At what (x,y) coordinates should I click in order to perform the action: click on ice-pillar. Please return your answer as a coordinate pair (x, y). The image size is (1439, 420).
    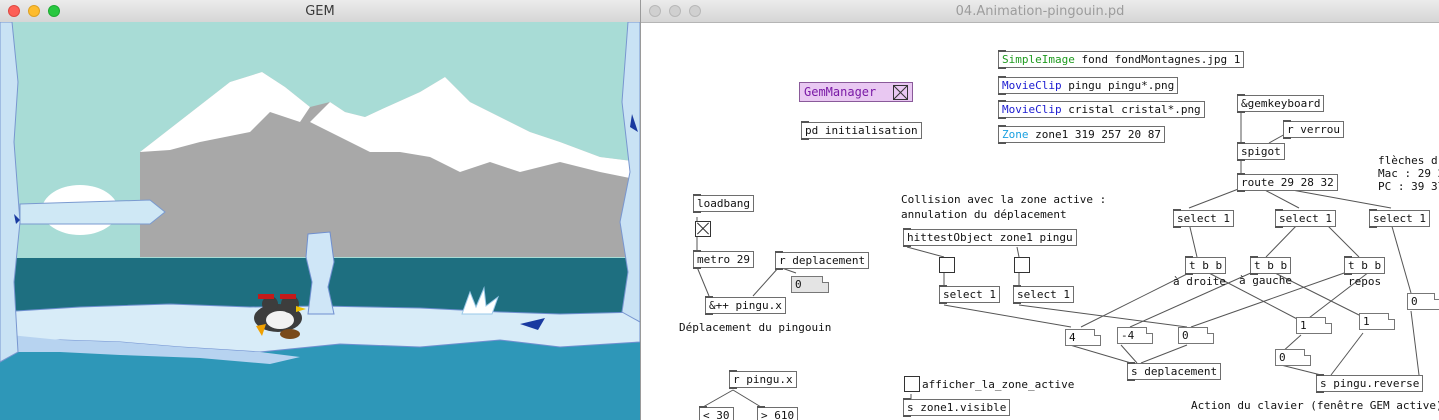
    Looking at the image, I should click on (320, 273).